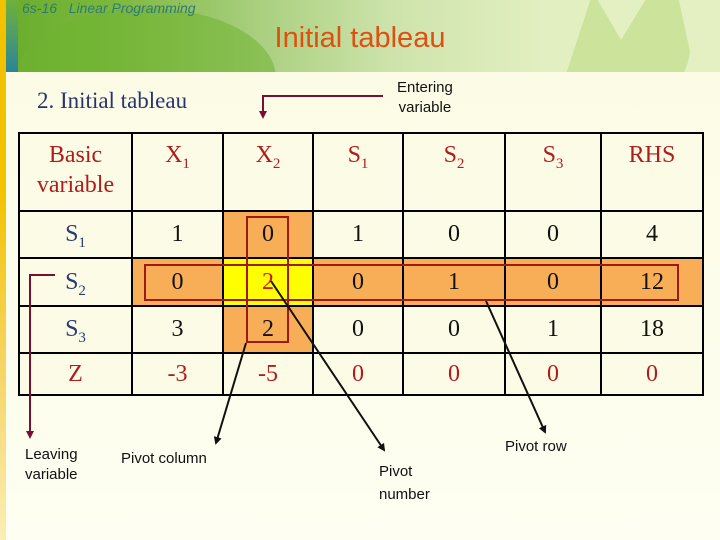 The image size is (720, 540). What do you see at coordinates (186, 164) in the screenshot?
I see `header-x1-sub: 1` at bounding box center [186, 164].